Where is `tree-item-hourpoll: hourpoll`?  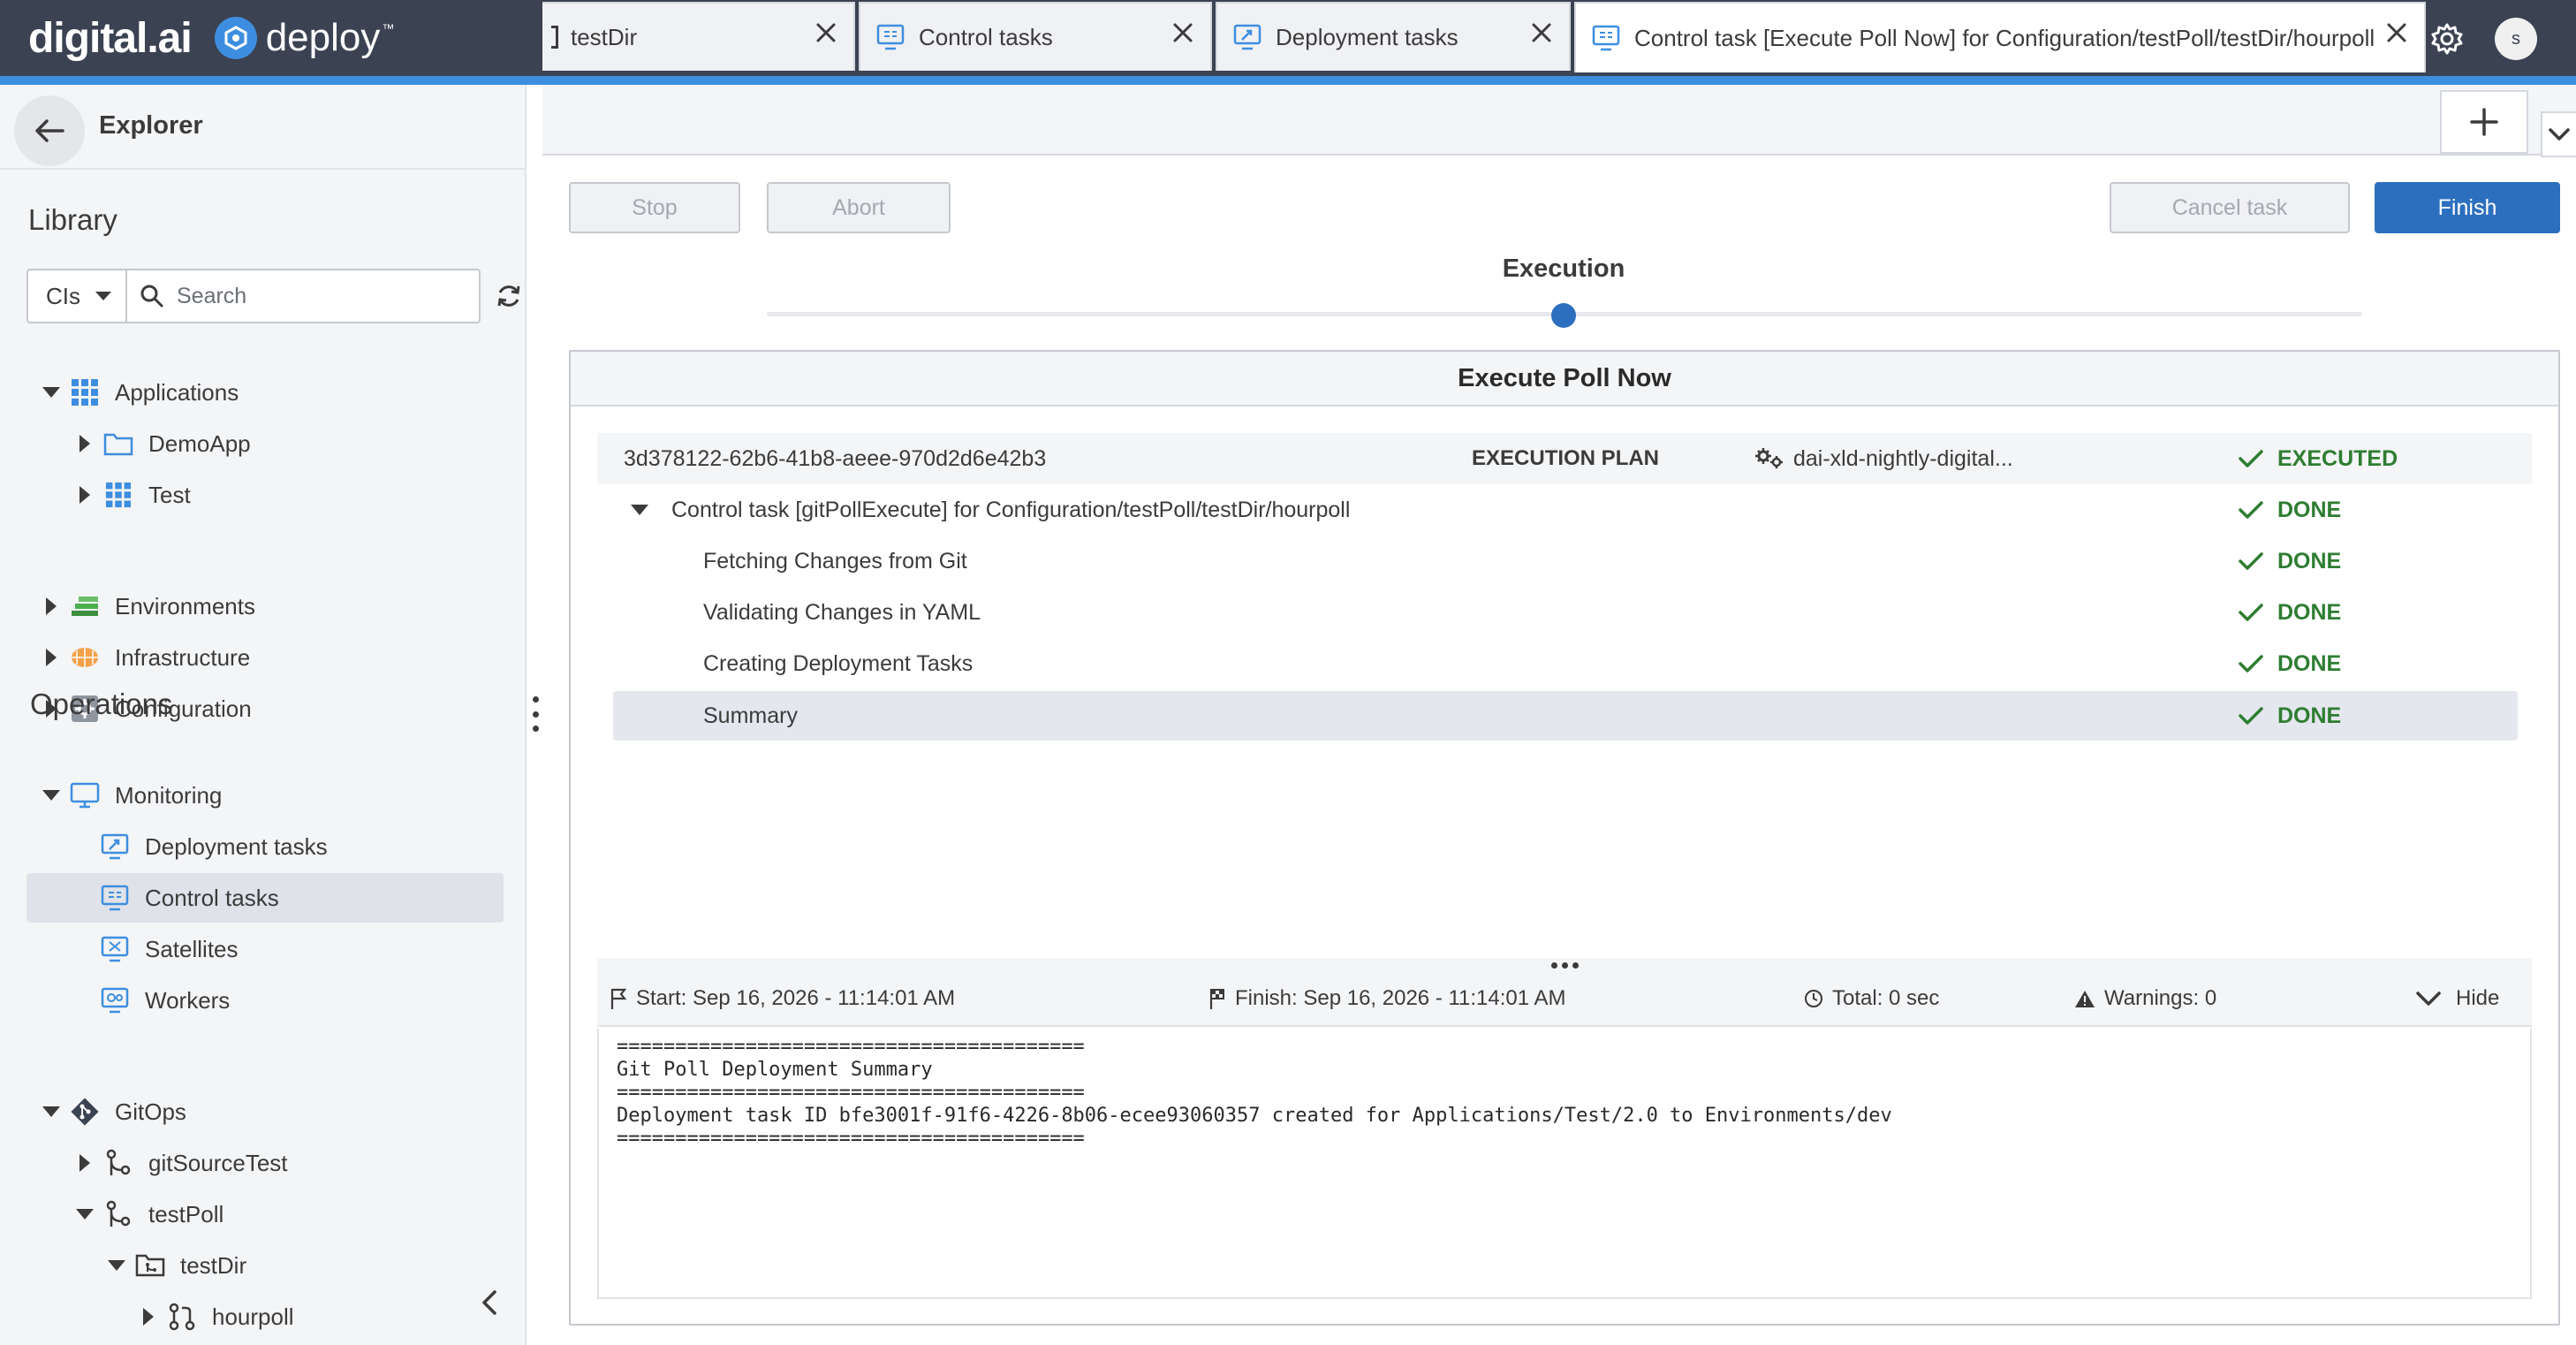 tree-item-hourpoll: hourpoll is located at coordinates (216, 1316).